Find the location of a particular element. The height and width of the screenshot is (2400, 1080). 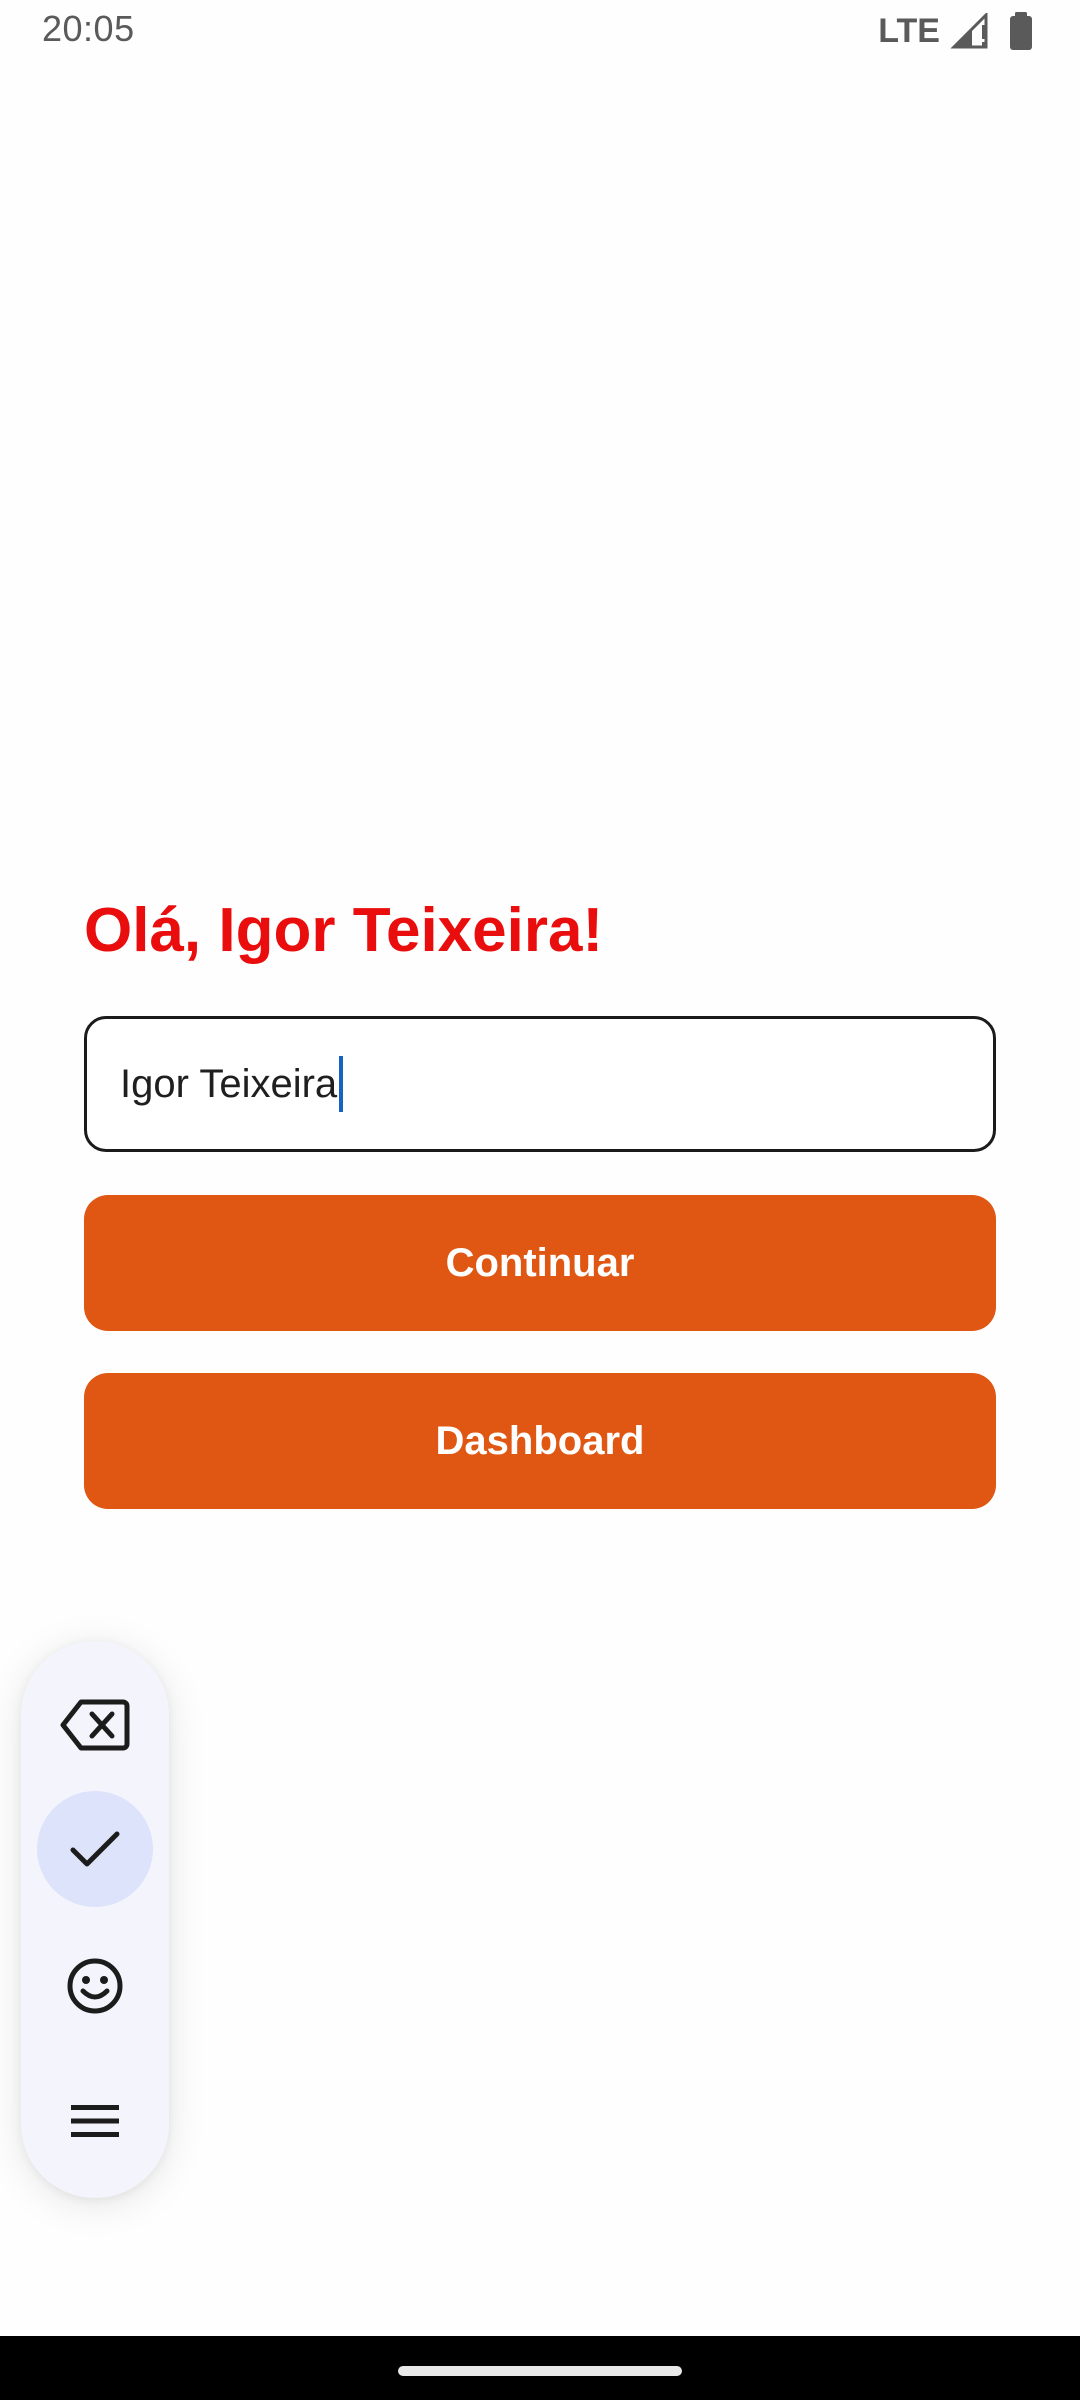

backspace-icon is located at coordinates (95, 1725).